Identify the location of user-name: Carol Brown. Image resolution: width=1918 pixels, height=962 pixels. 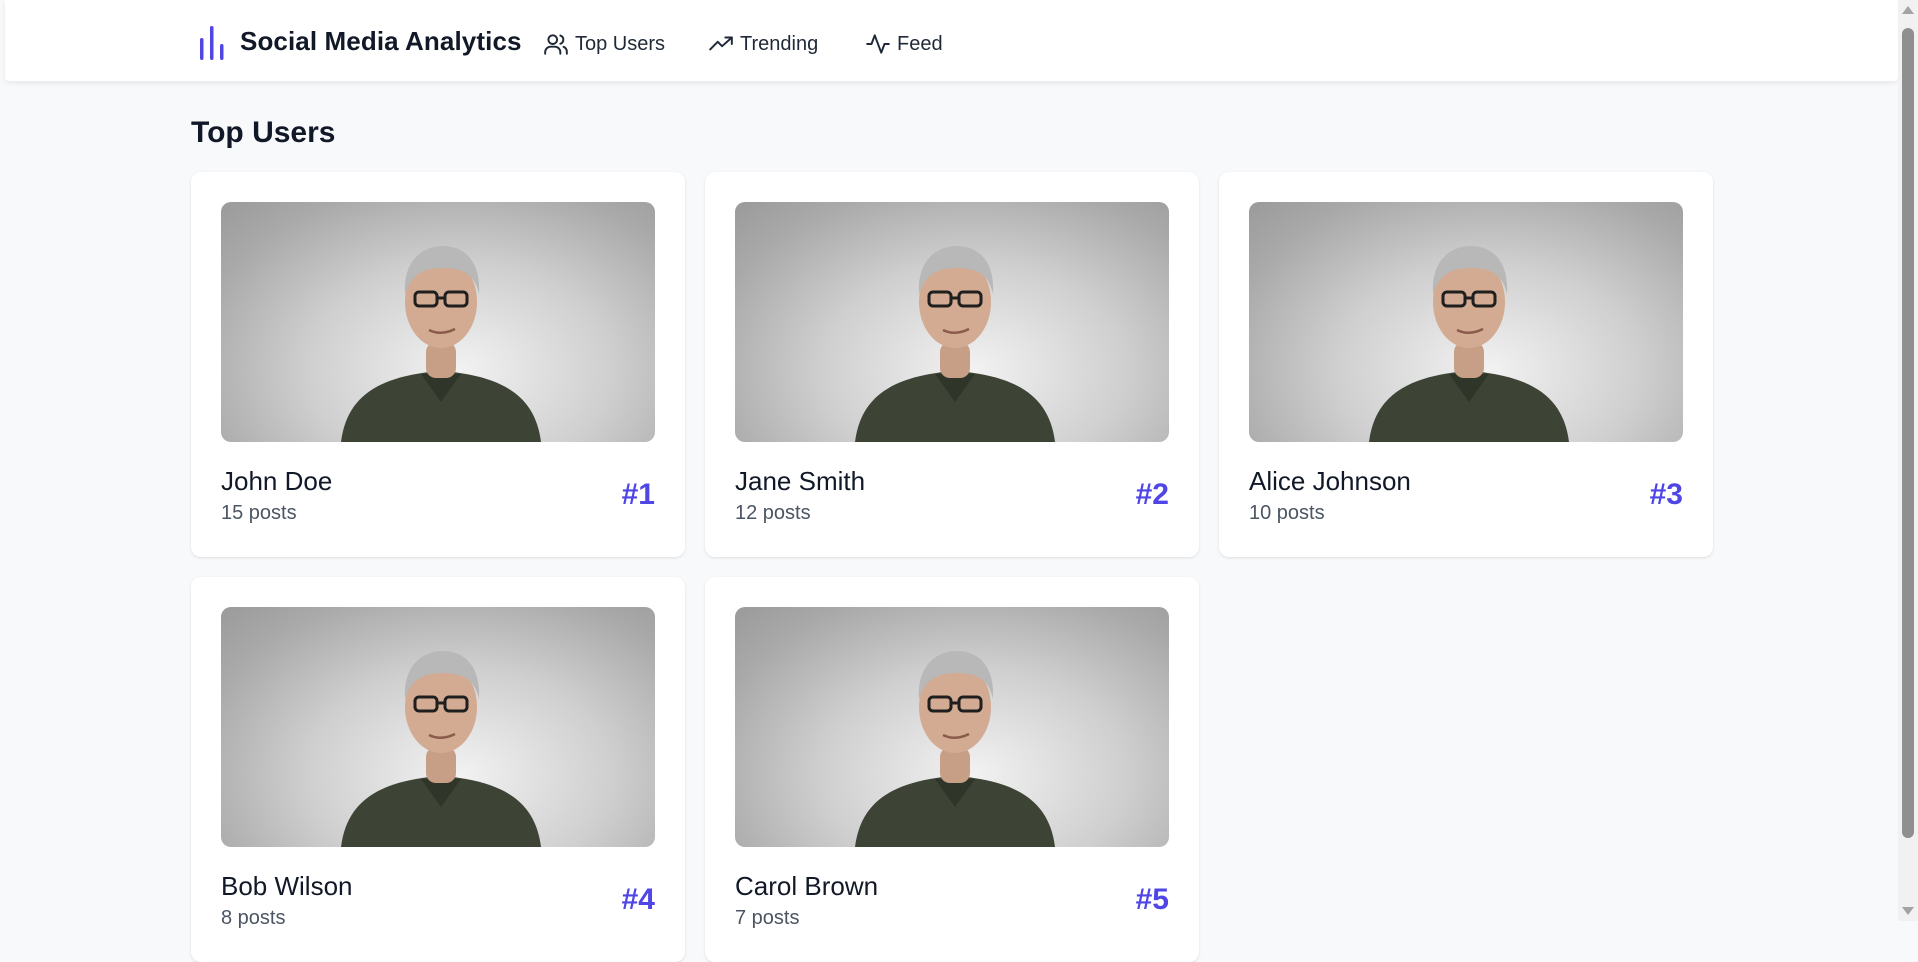
(807, 886).